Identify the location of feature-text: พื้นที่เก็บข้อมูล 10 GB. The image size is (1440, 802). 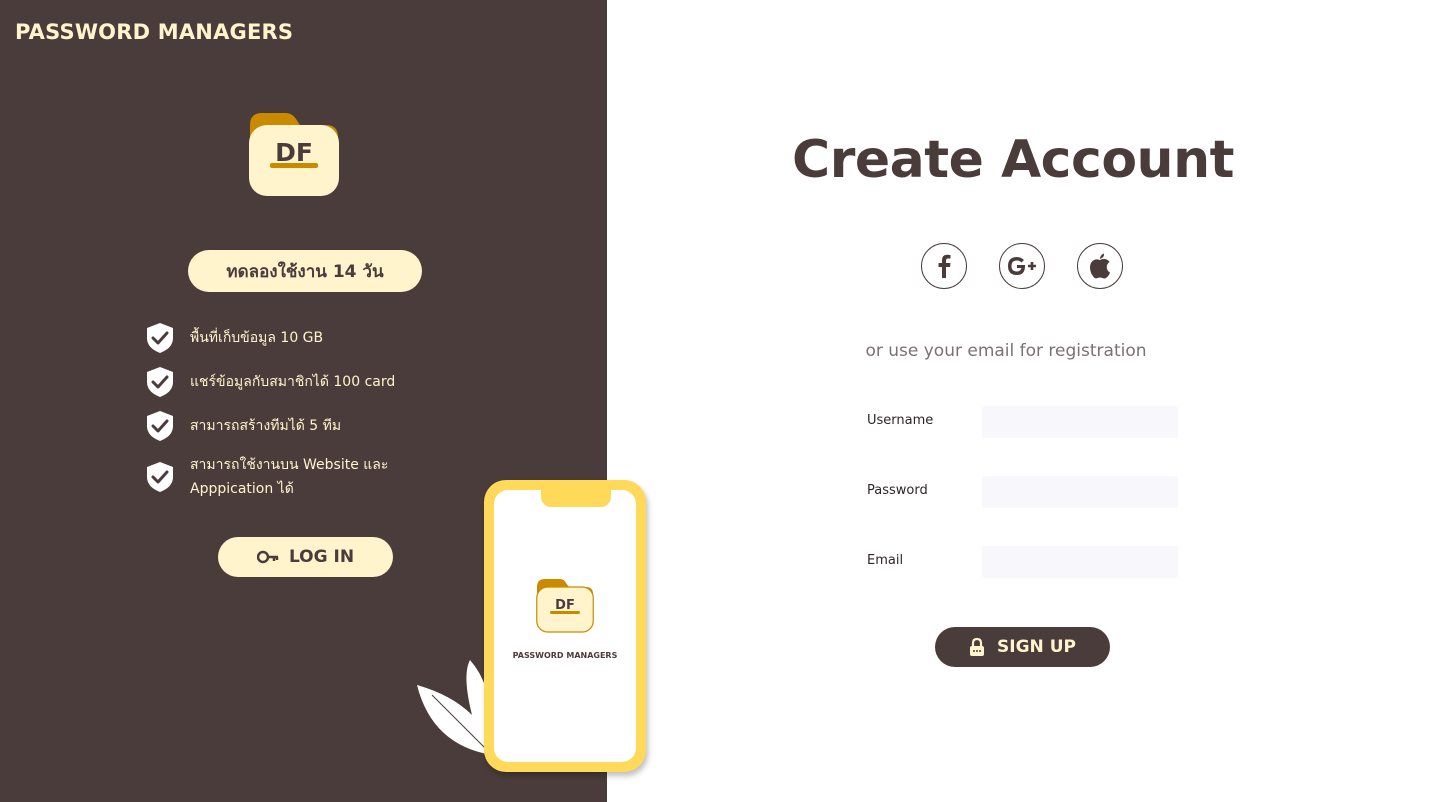
(257, 338).